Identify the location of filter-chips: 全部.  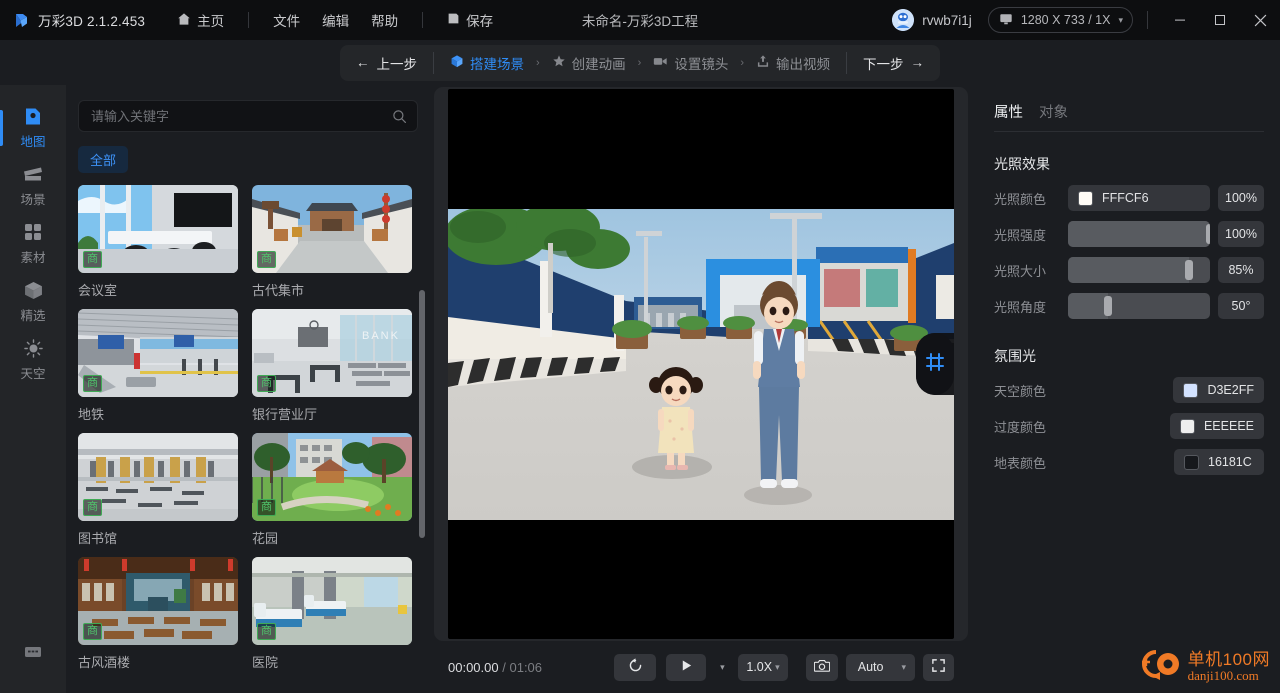
(250, 152).